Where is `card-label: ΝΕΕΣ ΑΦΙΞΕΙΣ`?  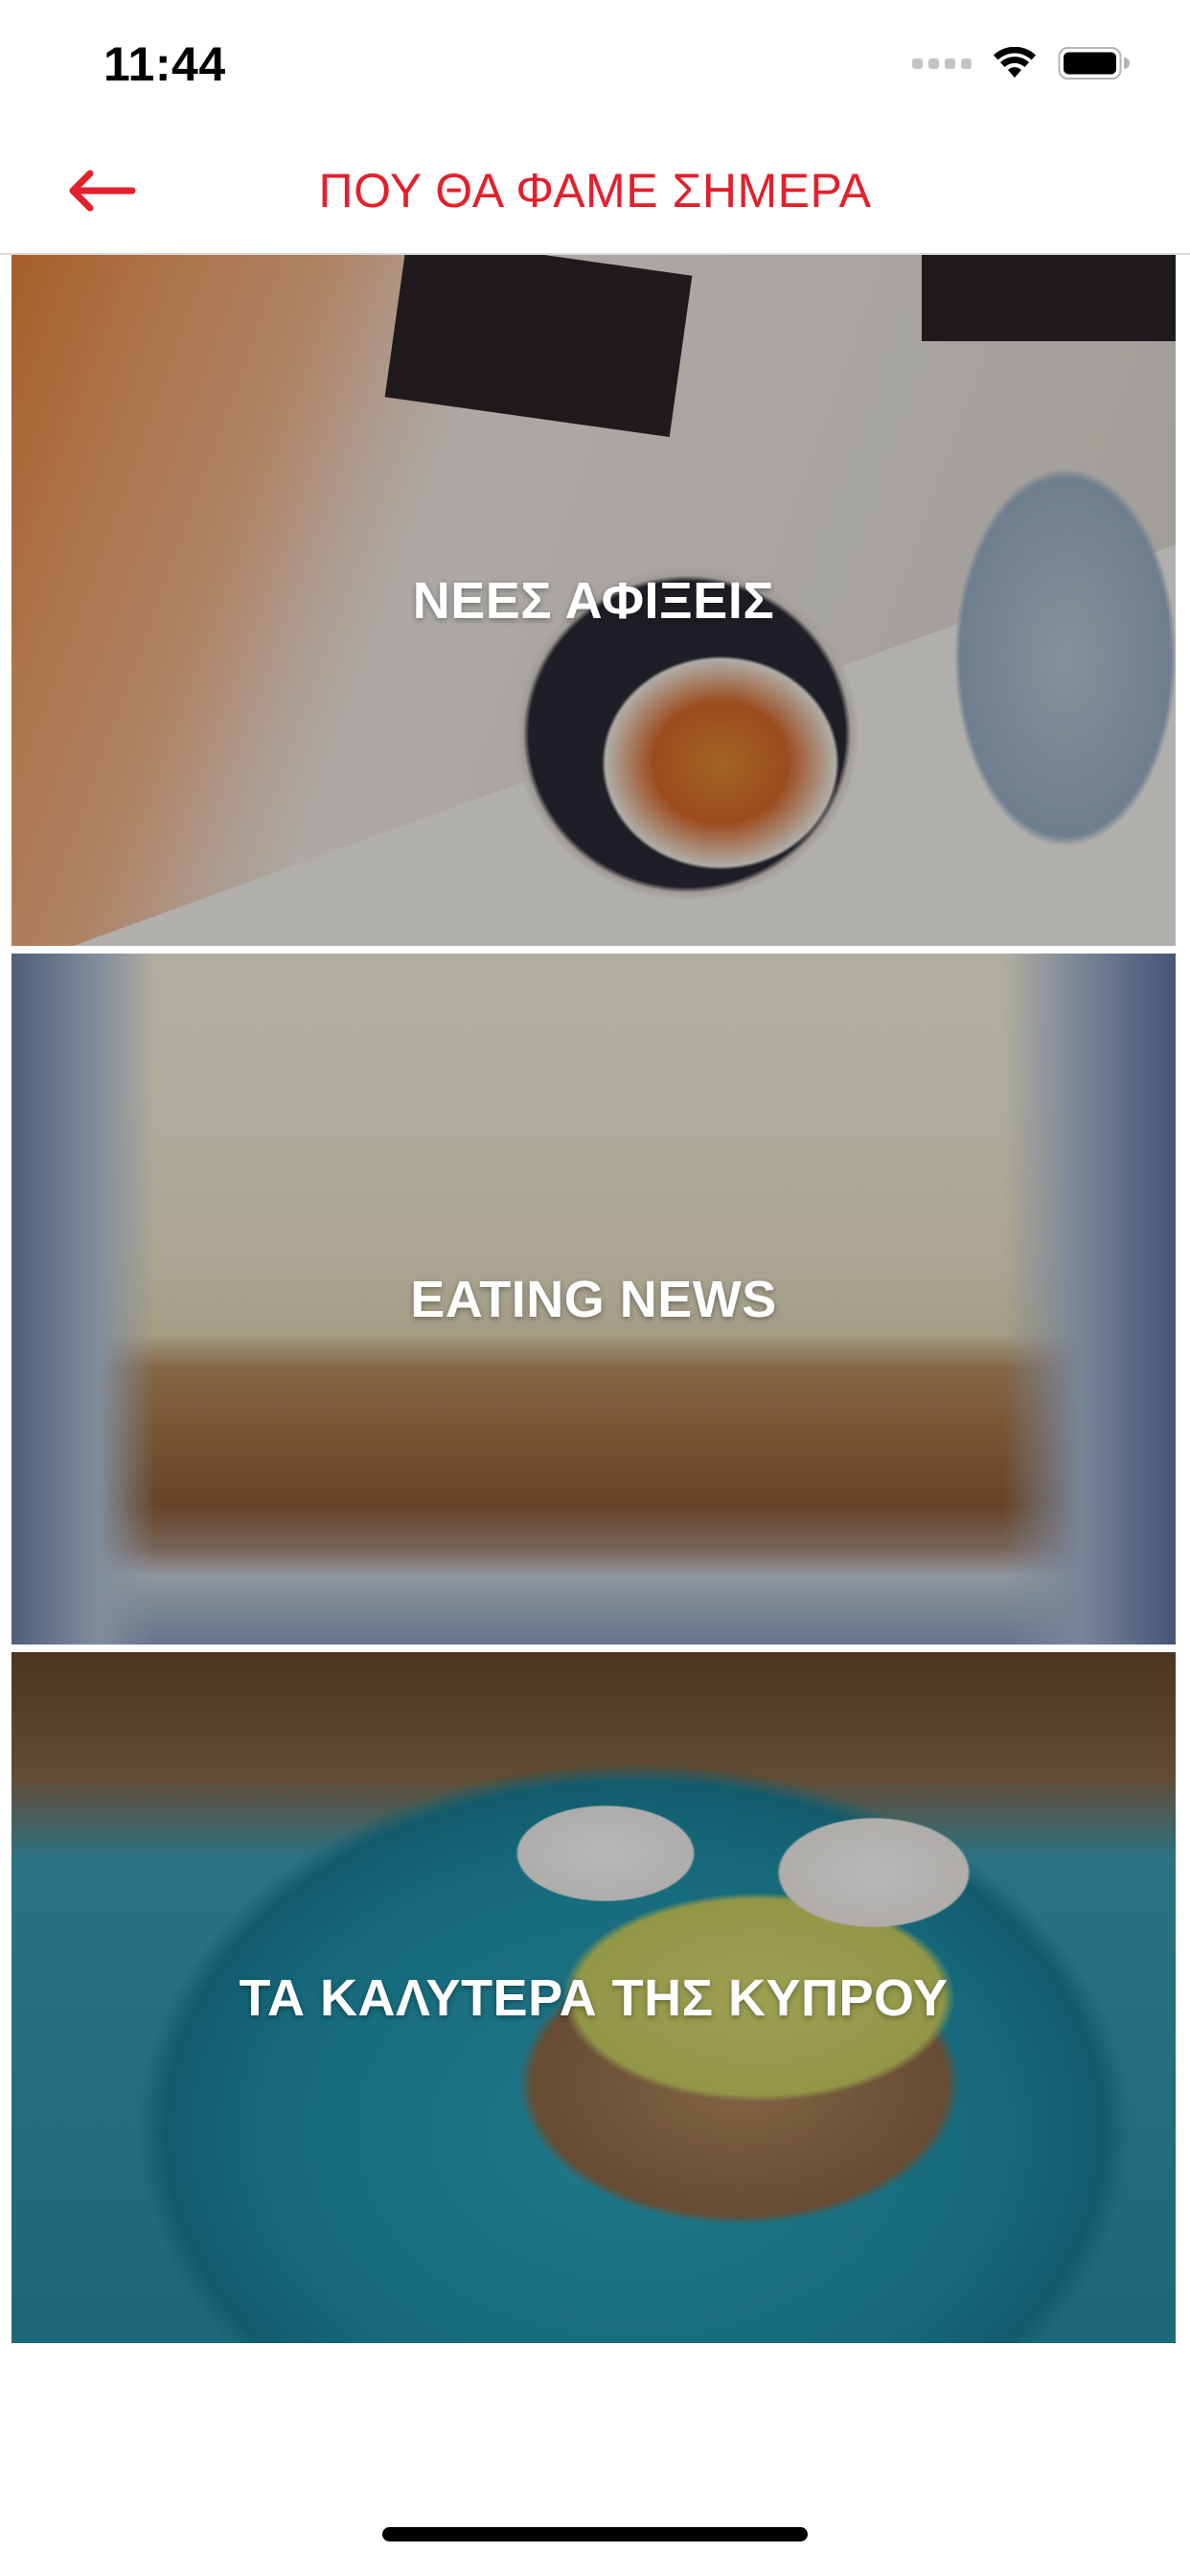
card-label: ΝΕΕΣ ΑΦΙΞΕΙΣ is located at coordinates (593, 600).